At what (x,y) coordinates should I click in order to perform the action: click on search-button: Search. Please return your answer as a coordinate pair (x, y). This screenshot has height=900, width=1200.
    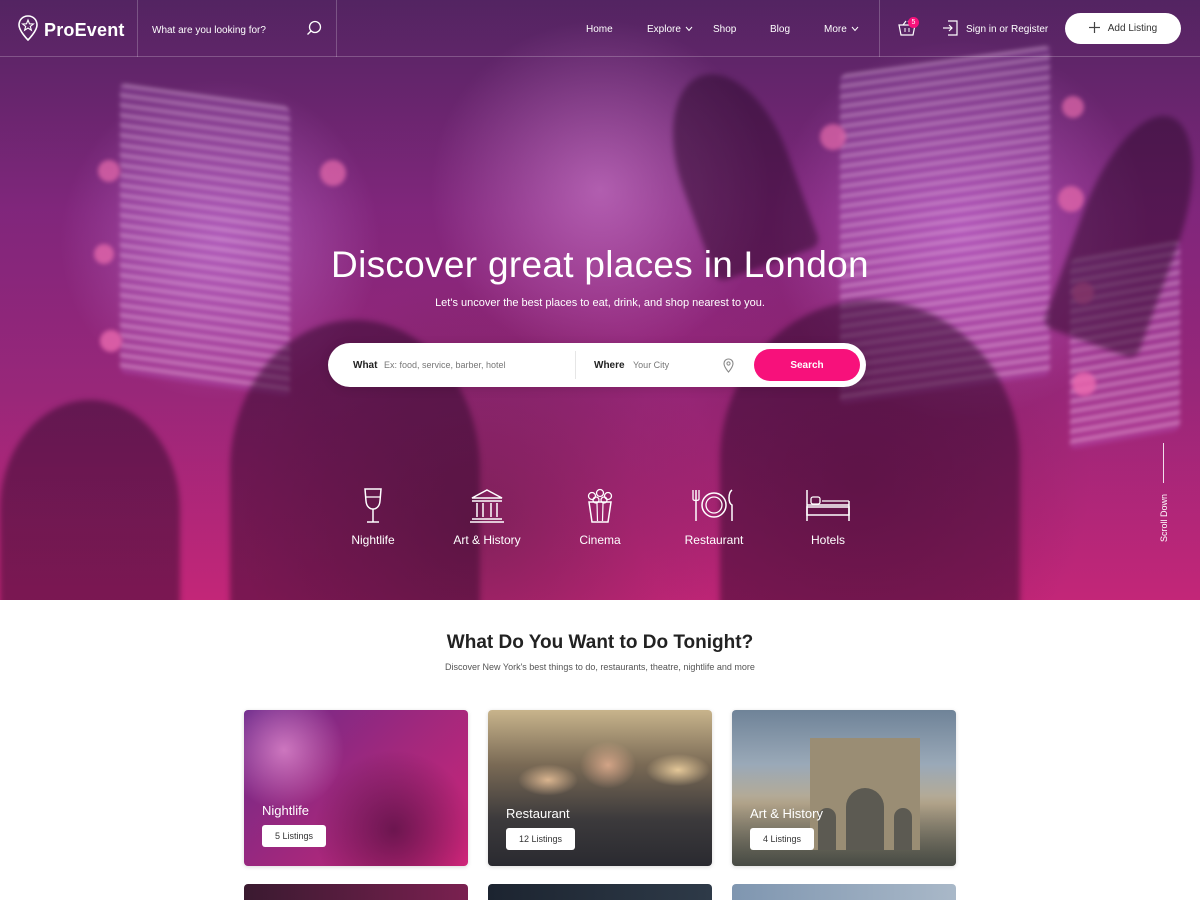
    Looking at the image, I should click on (807, 365).